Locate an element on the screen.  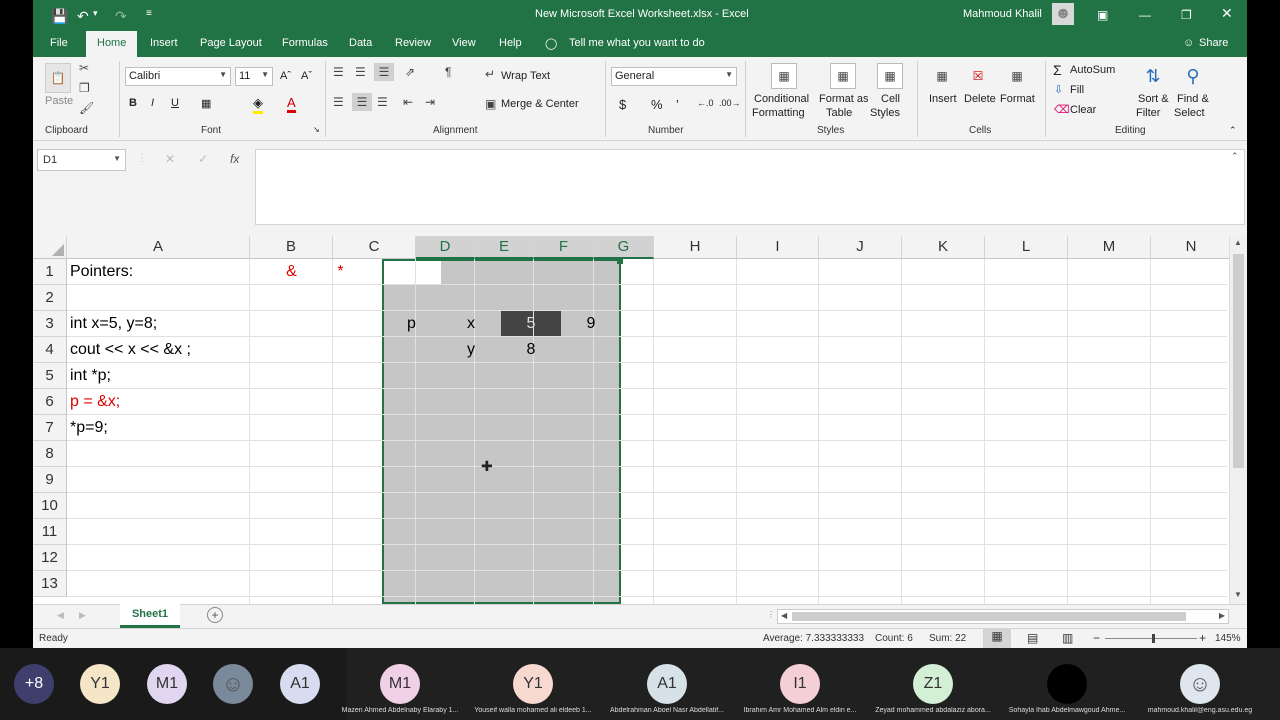
paste-icon: 📋 is located at coordinates (58, 78).